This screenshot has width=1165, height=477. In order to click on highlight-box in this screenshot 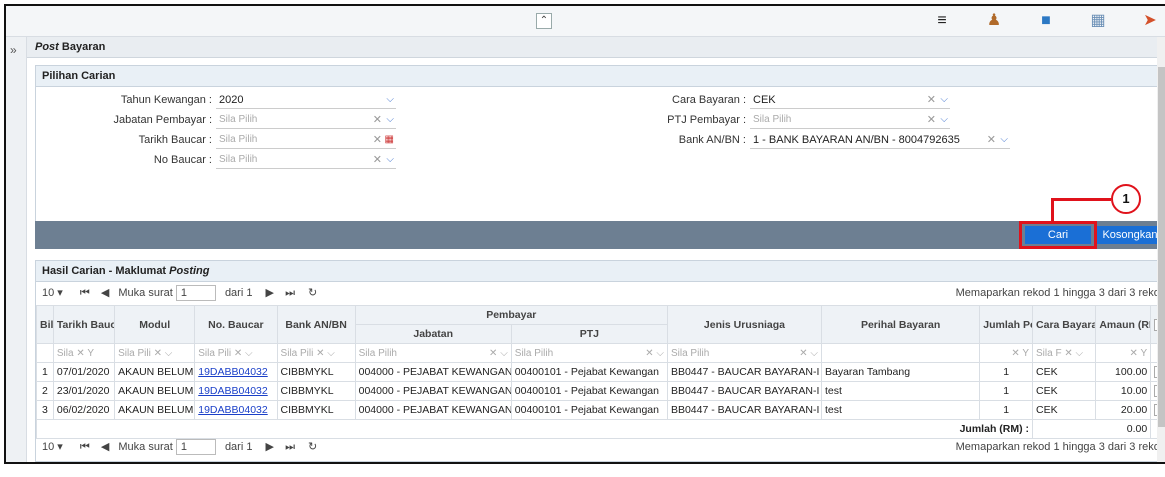, I will do `click(1058, 235)`.